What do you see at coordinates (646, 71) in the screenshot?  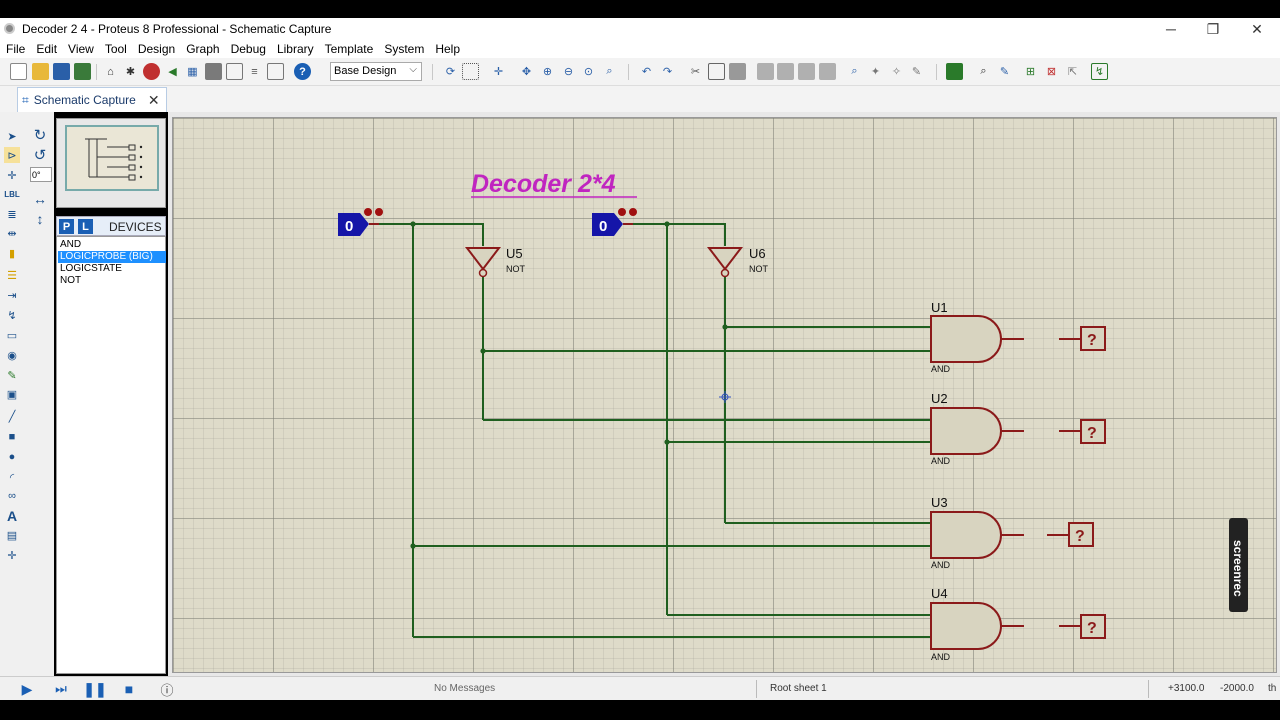 I see `undo-icon: ↶` at bounding box center [646, 71].